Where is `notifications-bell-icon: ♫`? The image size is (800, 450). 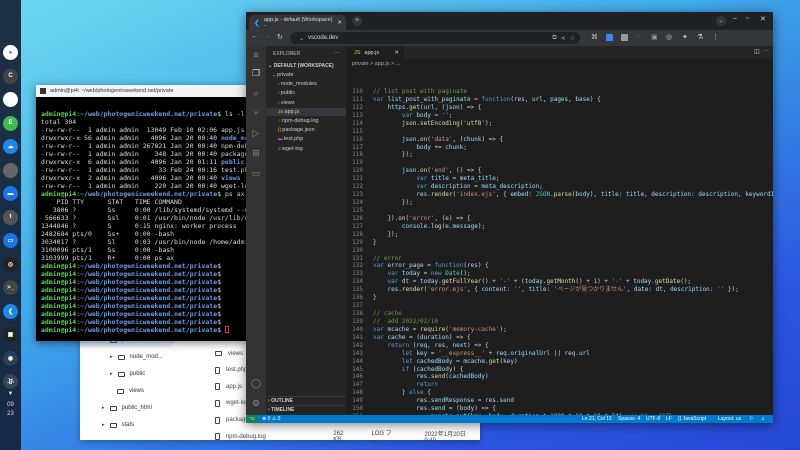
notifications-bell-icon: ♫ is located at coordinates (763, 419).